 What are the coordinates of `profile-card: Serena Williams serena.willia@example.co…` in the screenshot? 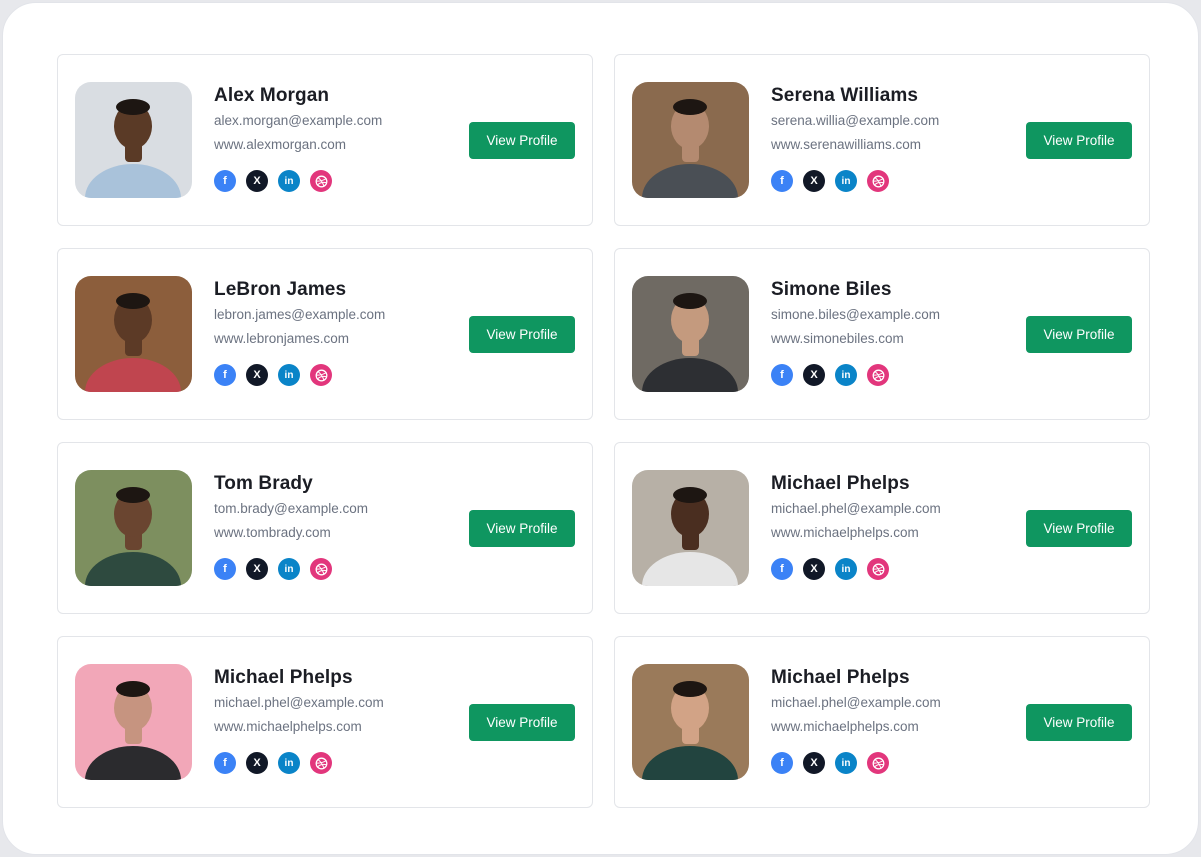 It's located at (882, 140).